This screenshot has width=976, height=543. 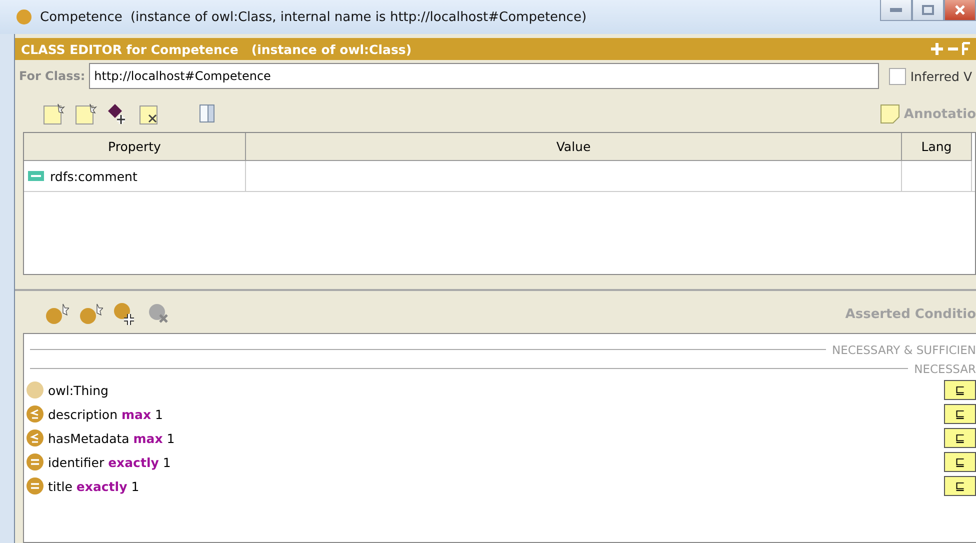 What do you see at coordinates (358, 17) in the screenshot?
I see `window-subtitle: (instance of owl:Class, internal name is http://localhost#Competence)` at bounding box center [358, 17].